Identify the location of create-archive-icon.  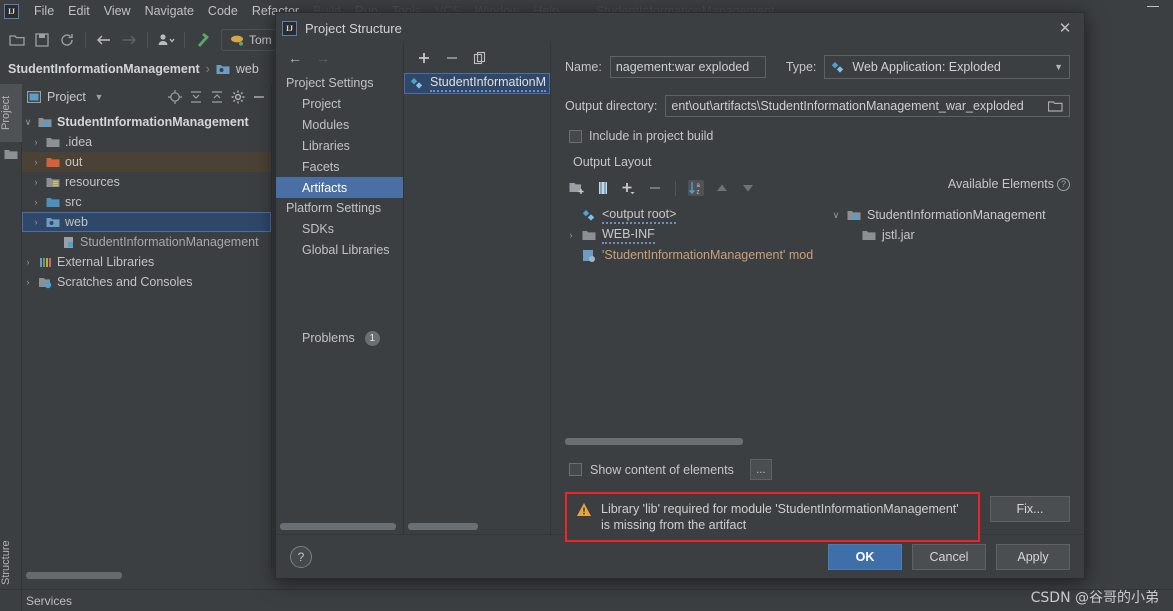
(603, 188).